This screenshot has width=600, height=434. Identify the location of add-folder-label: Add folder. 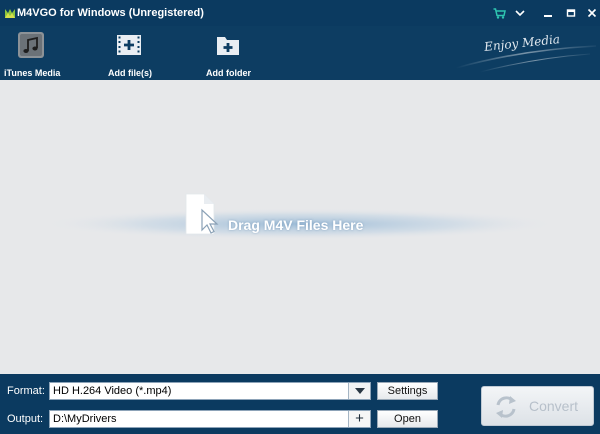
(228, 73).